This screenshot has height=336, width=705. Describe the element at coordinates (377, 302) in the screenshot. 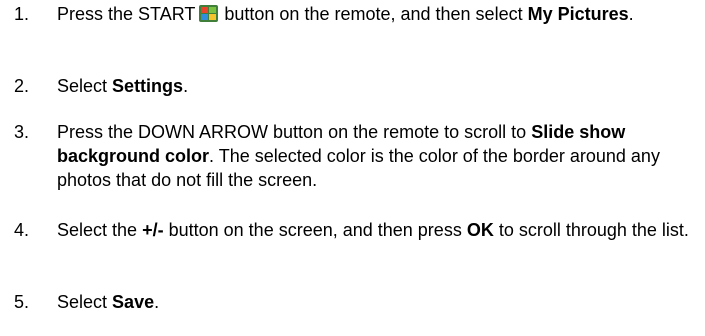

I see `step-text: Select Save.` at that location.